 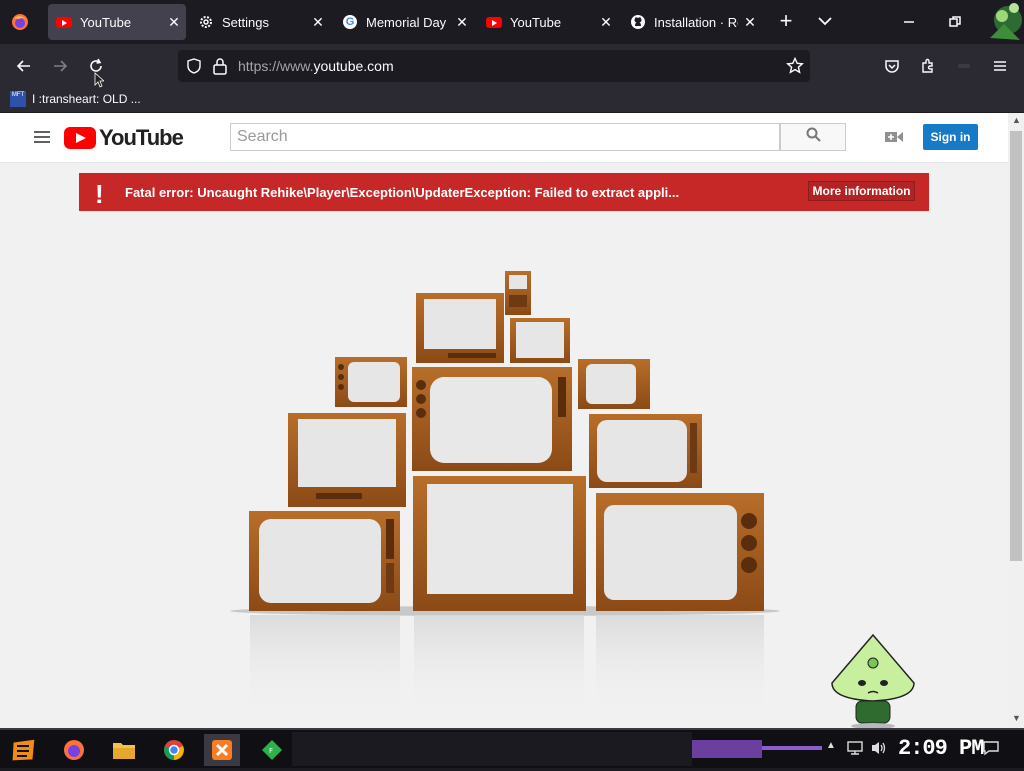 What do you see at coordinates (60, 66) in the screenshot?
I see `forward-button` at bounding box center [60, 66].